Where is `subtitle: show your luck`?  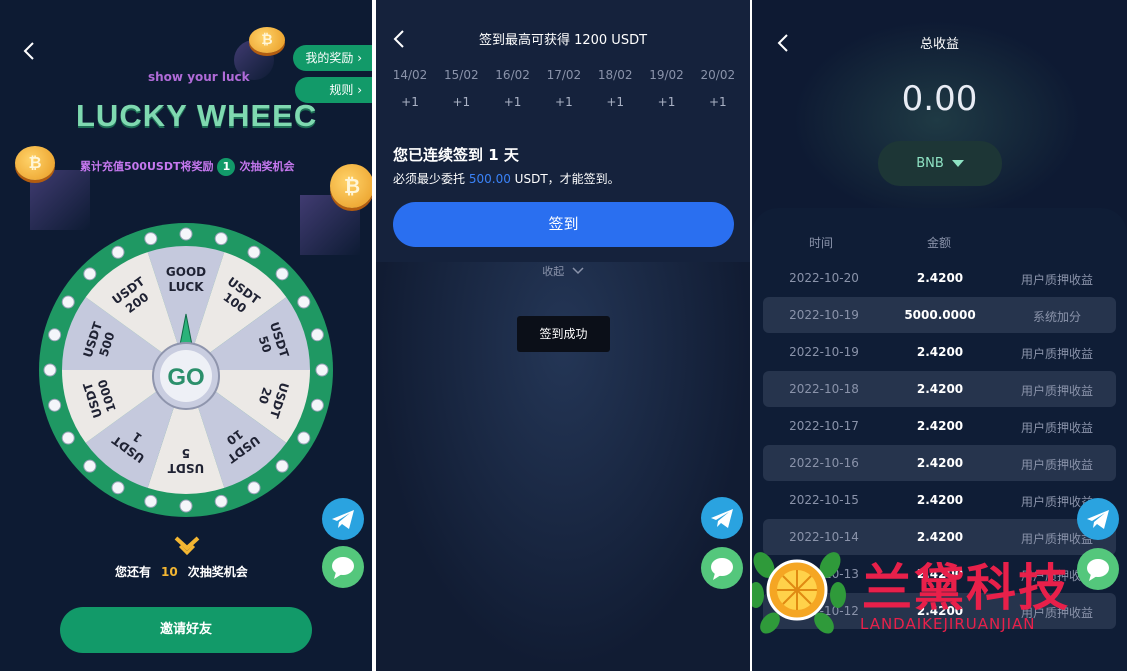
subtitle: show your luck is located at coordinates (199, 77).